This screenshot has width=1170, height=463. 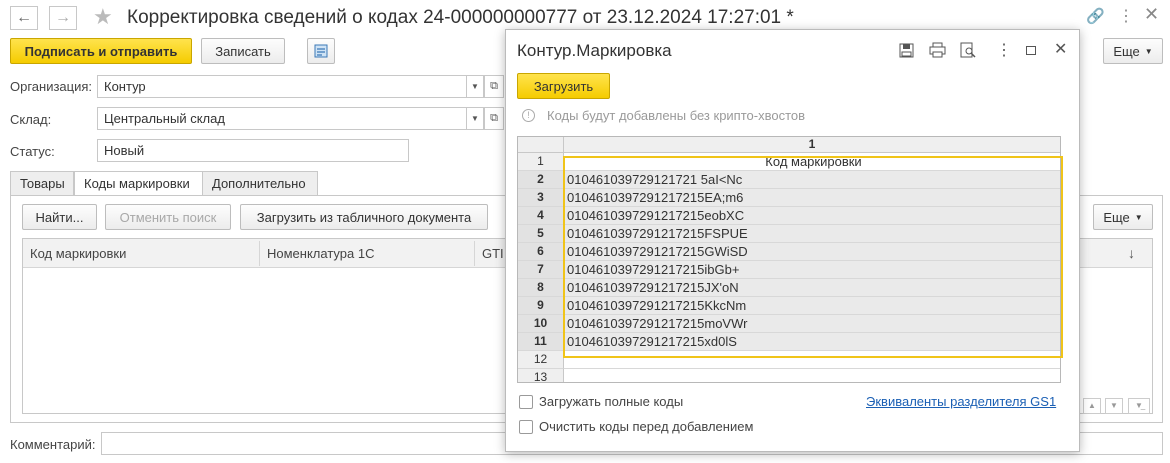 I want to click on grid-row: 13, so click(x=789, y=375).